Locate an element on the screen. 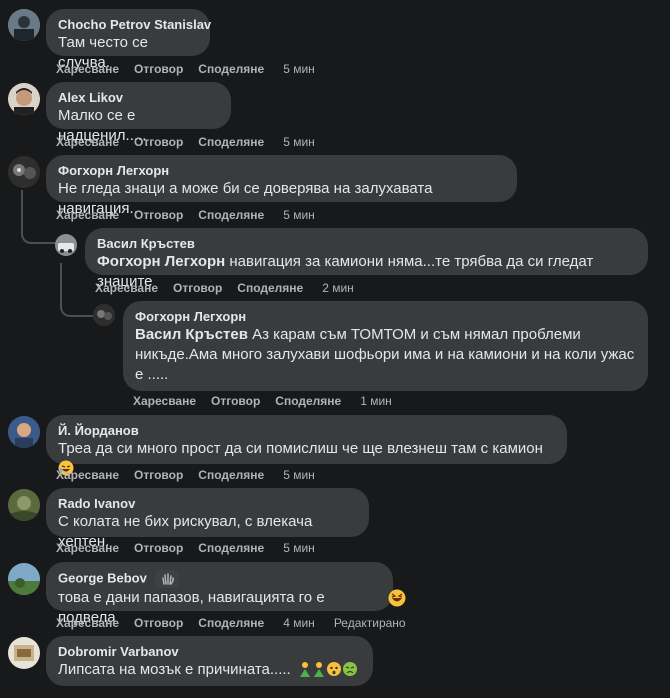 This screenshot has width=670, height=698. thread-line is located at coordinates (39, 217).